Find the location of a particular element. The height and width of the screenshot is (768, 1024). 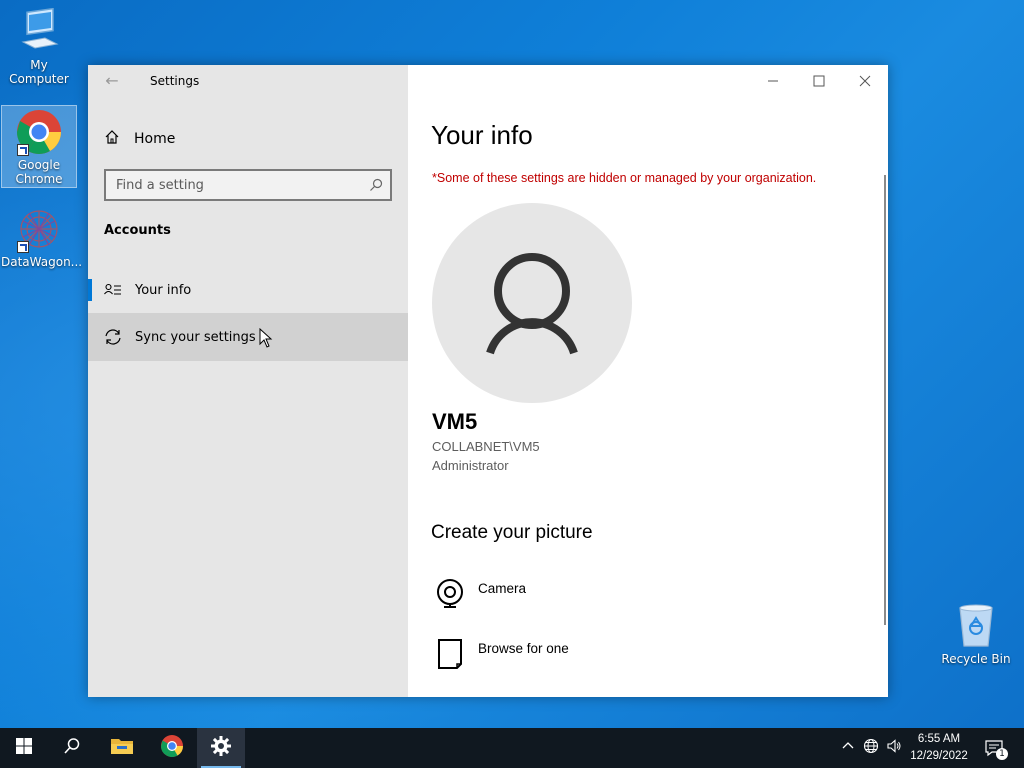

sidebar-item-label: Your info is located at coordinates (163, 290).